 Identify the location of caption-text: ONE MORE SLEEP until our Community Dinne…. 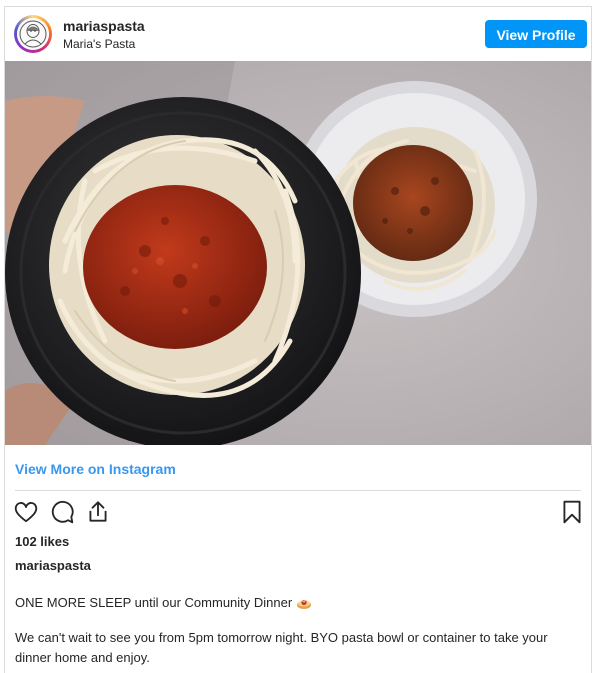
(154, 602).